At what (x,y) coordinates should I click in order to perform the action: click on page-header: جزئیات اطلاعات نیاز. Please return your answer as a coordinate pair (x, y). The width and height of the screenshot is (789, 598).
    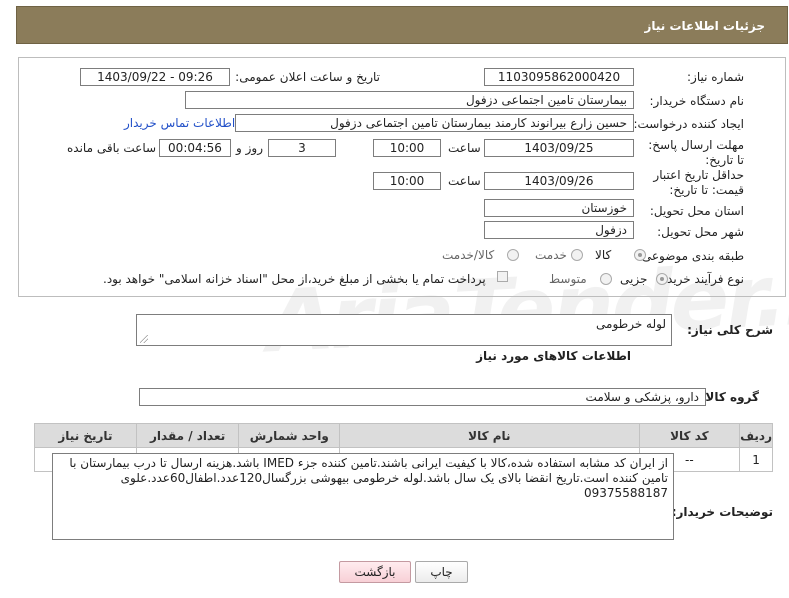
    Looking at the image, I should click on (402, 25).